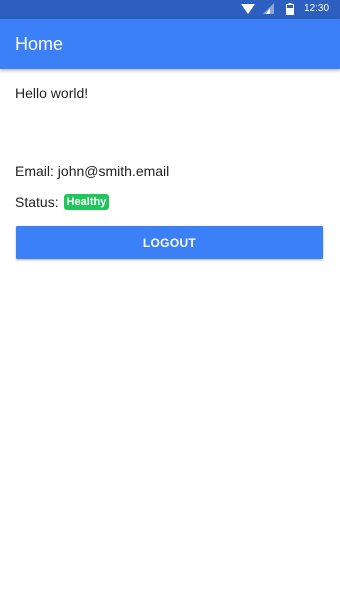  Describe the element at coordinates (290, 9) in the screenshot. I see `battery-icon` at that location.